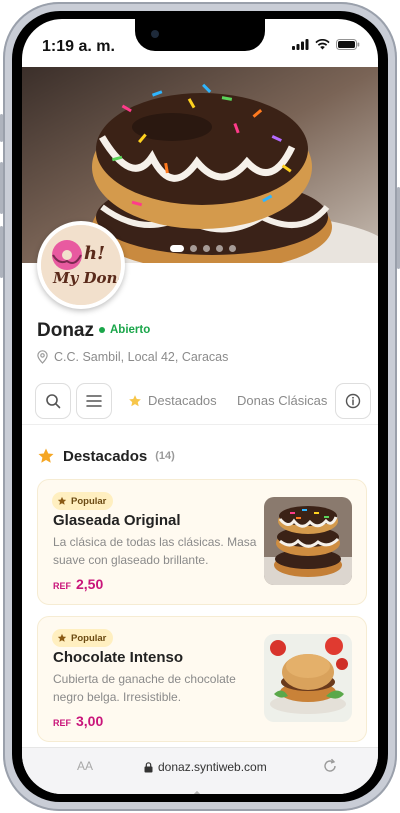  I want to click on store-address: C.C. Sambil, Local 42, Caracas, so click(132, 357).